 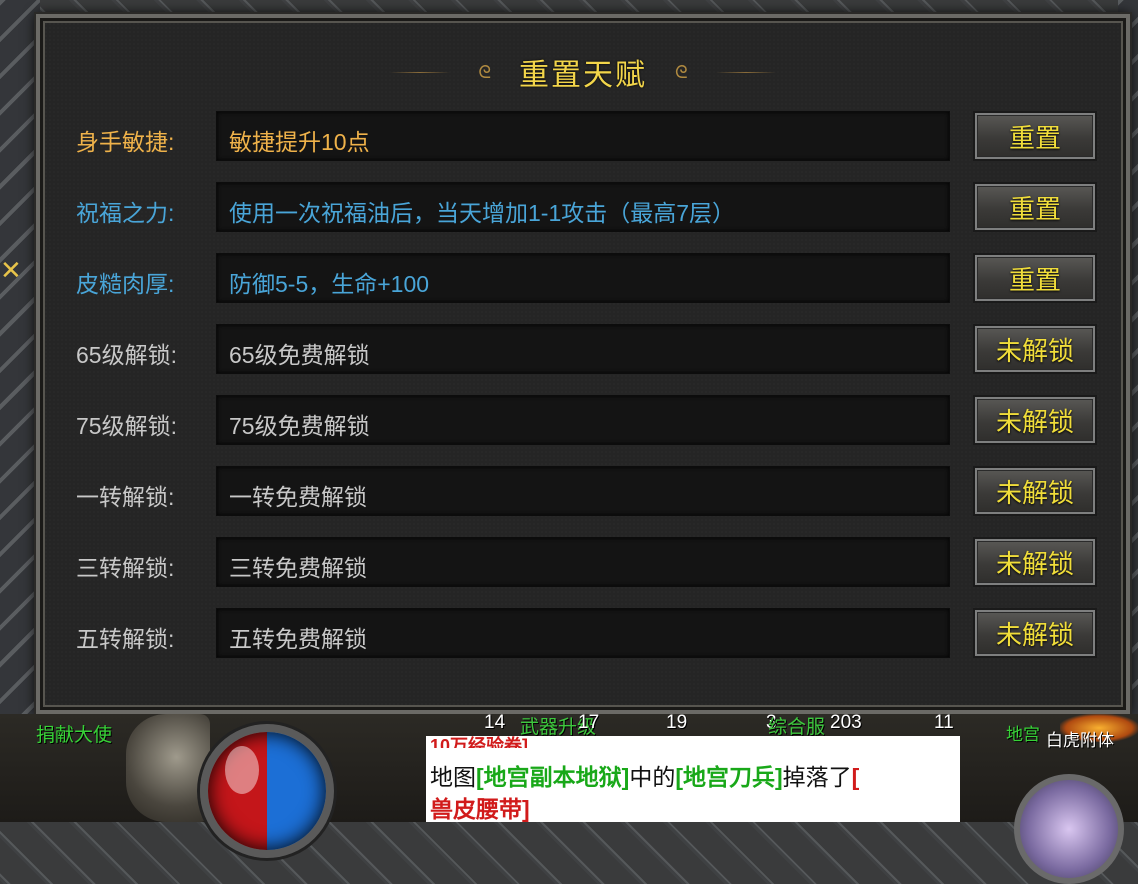 What do you see at coordinates (797, 727) in the screenshot?
I see `stat-label: 综合服` at bounding box center [797, 727].